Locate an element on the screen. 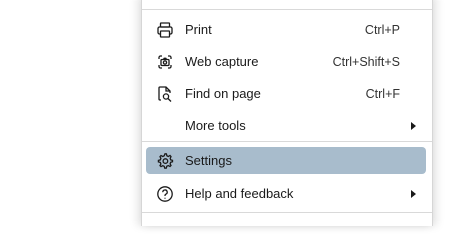 The height and width of the screenshot is (240, 472). page-background-right is located at coordinates (451, 111).